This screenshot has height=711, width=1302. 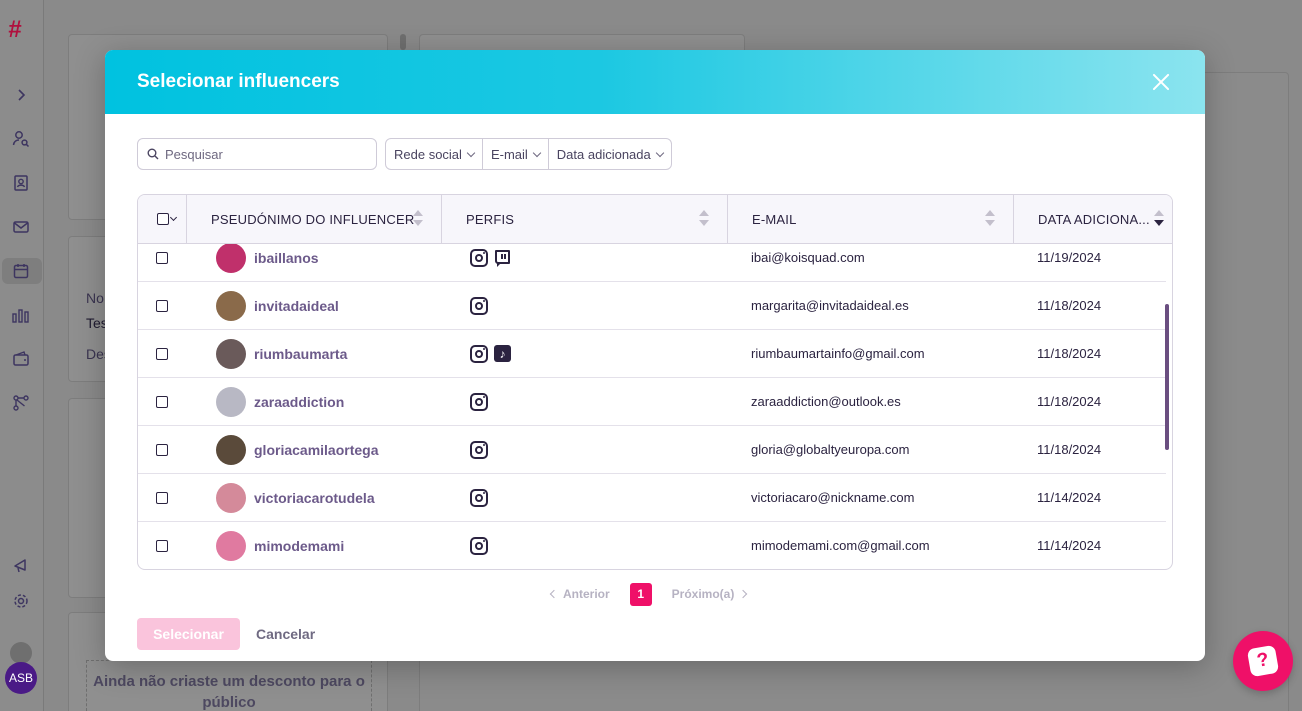 I want to click on help-chat-button: ?, so click(x=1263, y=661).